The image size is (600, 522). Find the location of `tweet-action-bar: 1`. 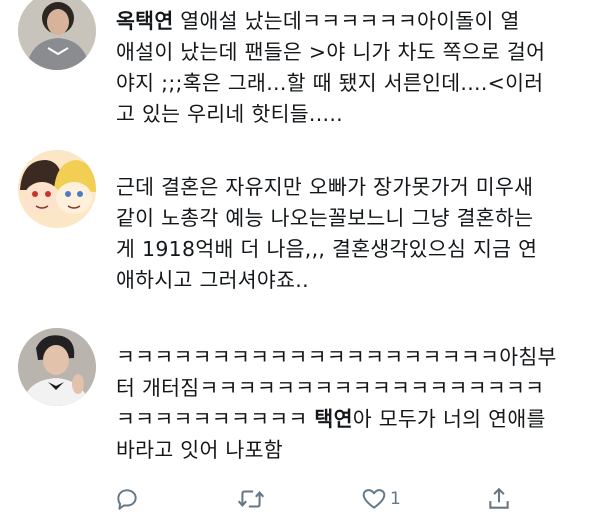

tweet-action-bar: 1 is located at coordinates (300, 499).